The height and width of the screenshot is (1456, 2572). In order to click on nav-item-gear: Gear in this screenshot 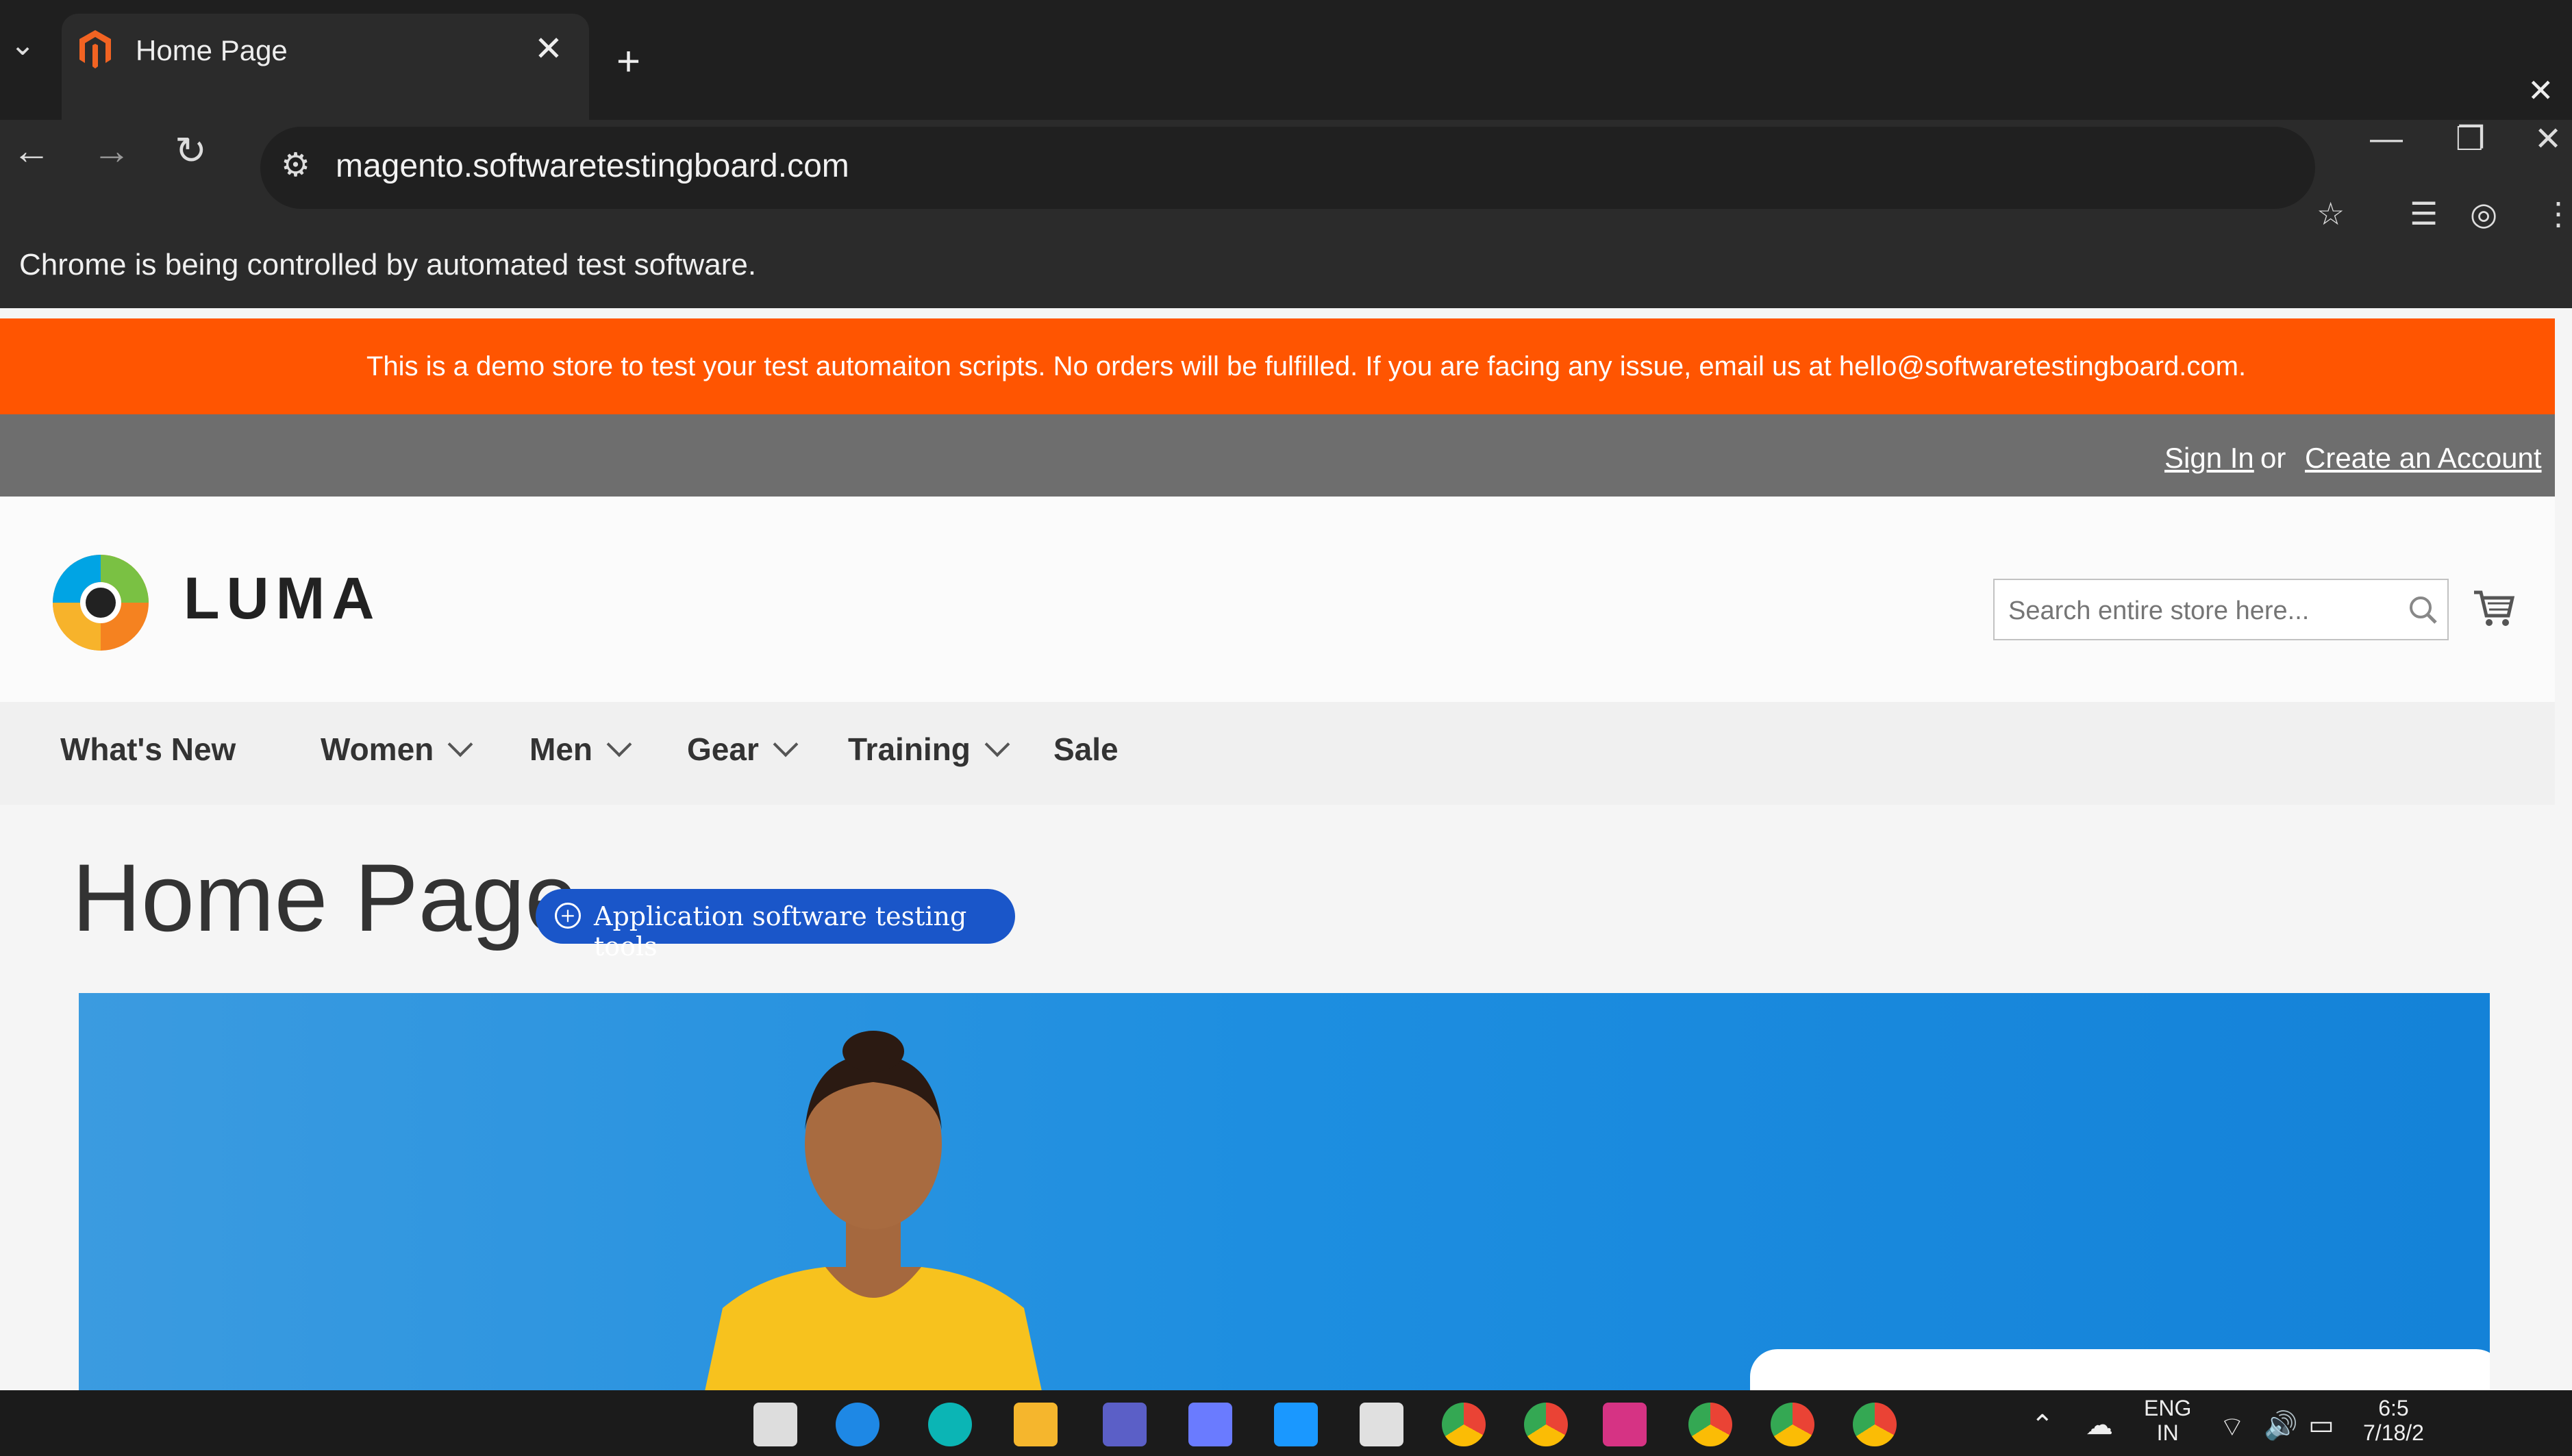, I will do `click(743, 749)`.